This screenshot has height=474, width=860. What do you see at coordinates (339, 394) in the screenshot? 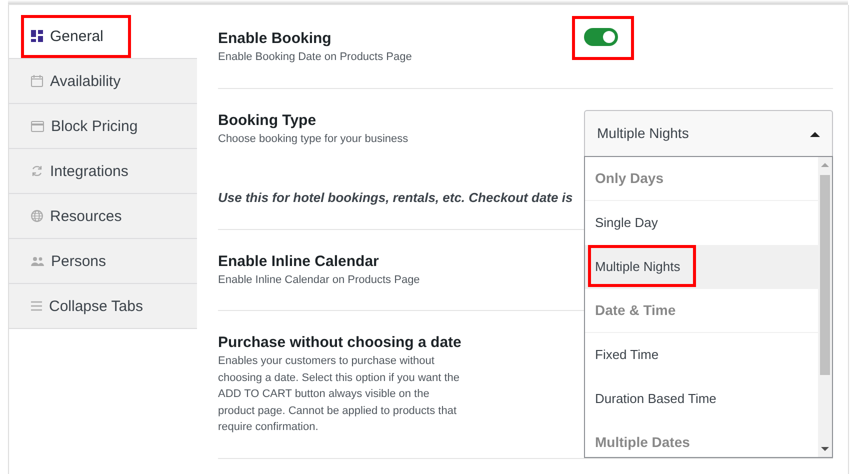
I see `setting-description: Enables your customers to purchase without choosing a date. Select this option if you want the ADD TO CART button always visible on the product page. Cannot be applied to products that require confirmation.` at bounding box center [339, 394].